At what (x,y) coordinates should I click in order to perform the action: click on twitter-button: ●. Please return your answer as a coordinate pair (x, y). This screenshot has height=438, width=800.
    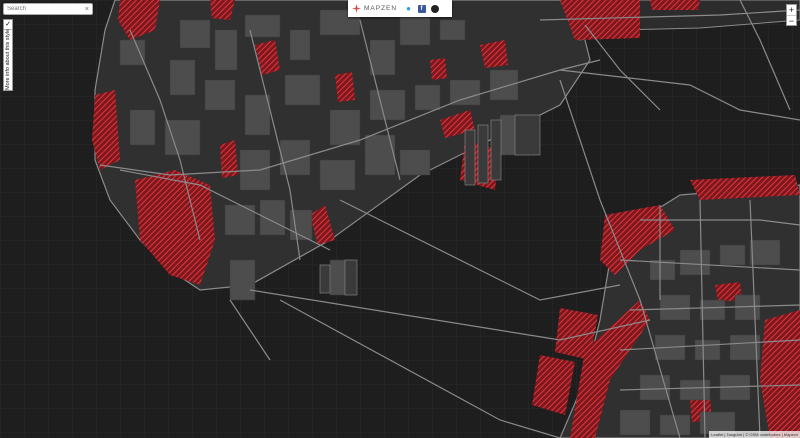
    Looking at the image, I should click on (408, 8).